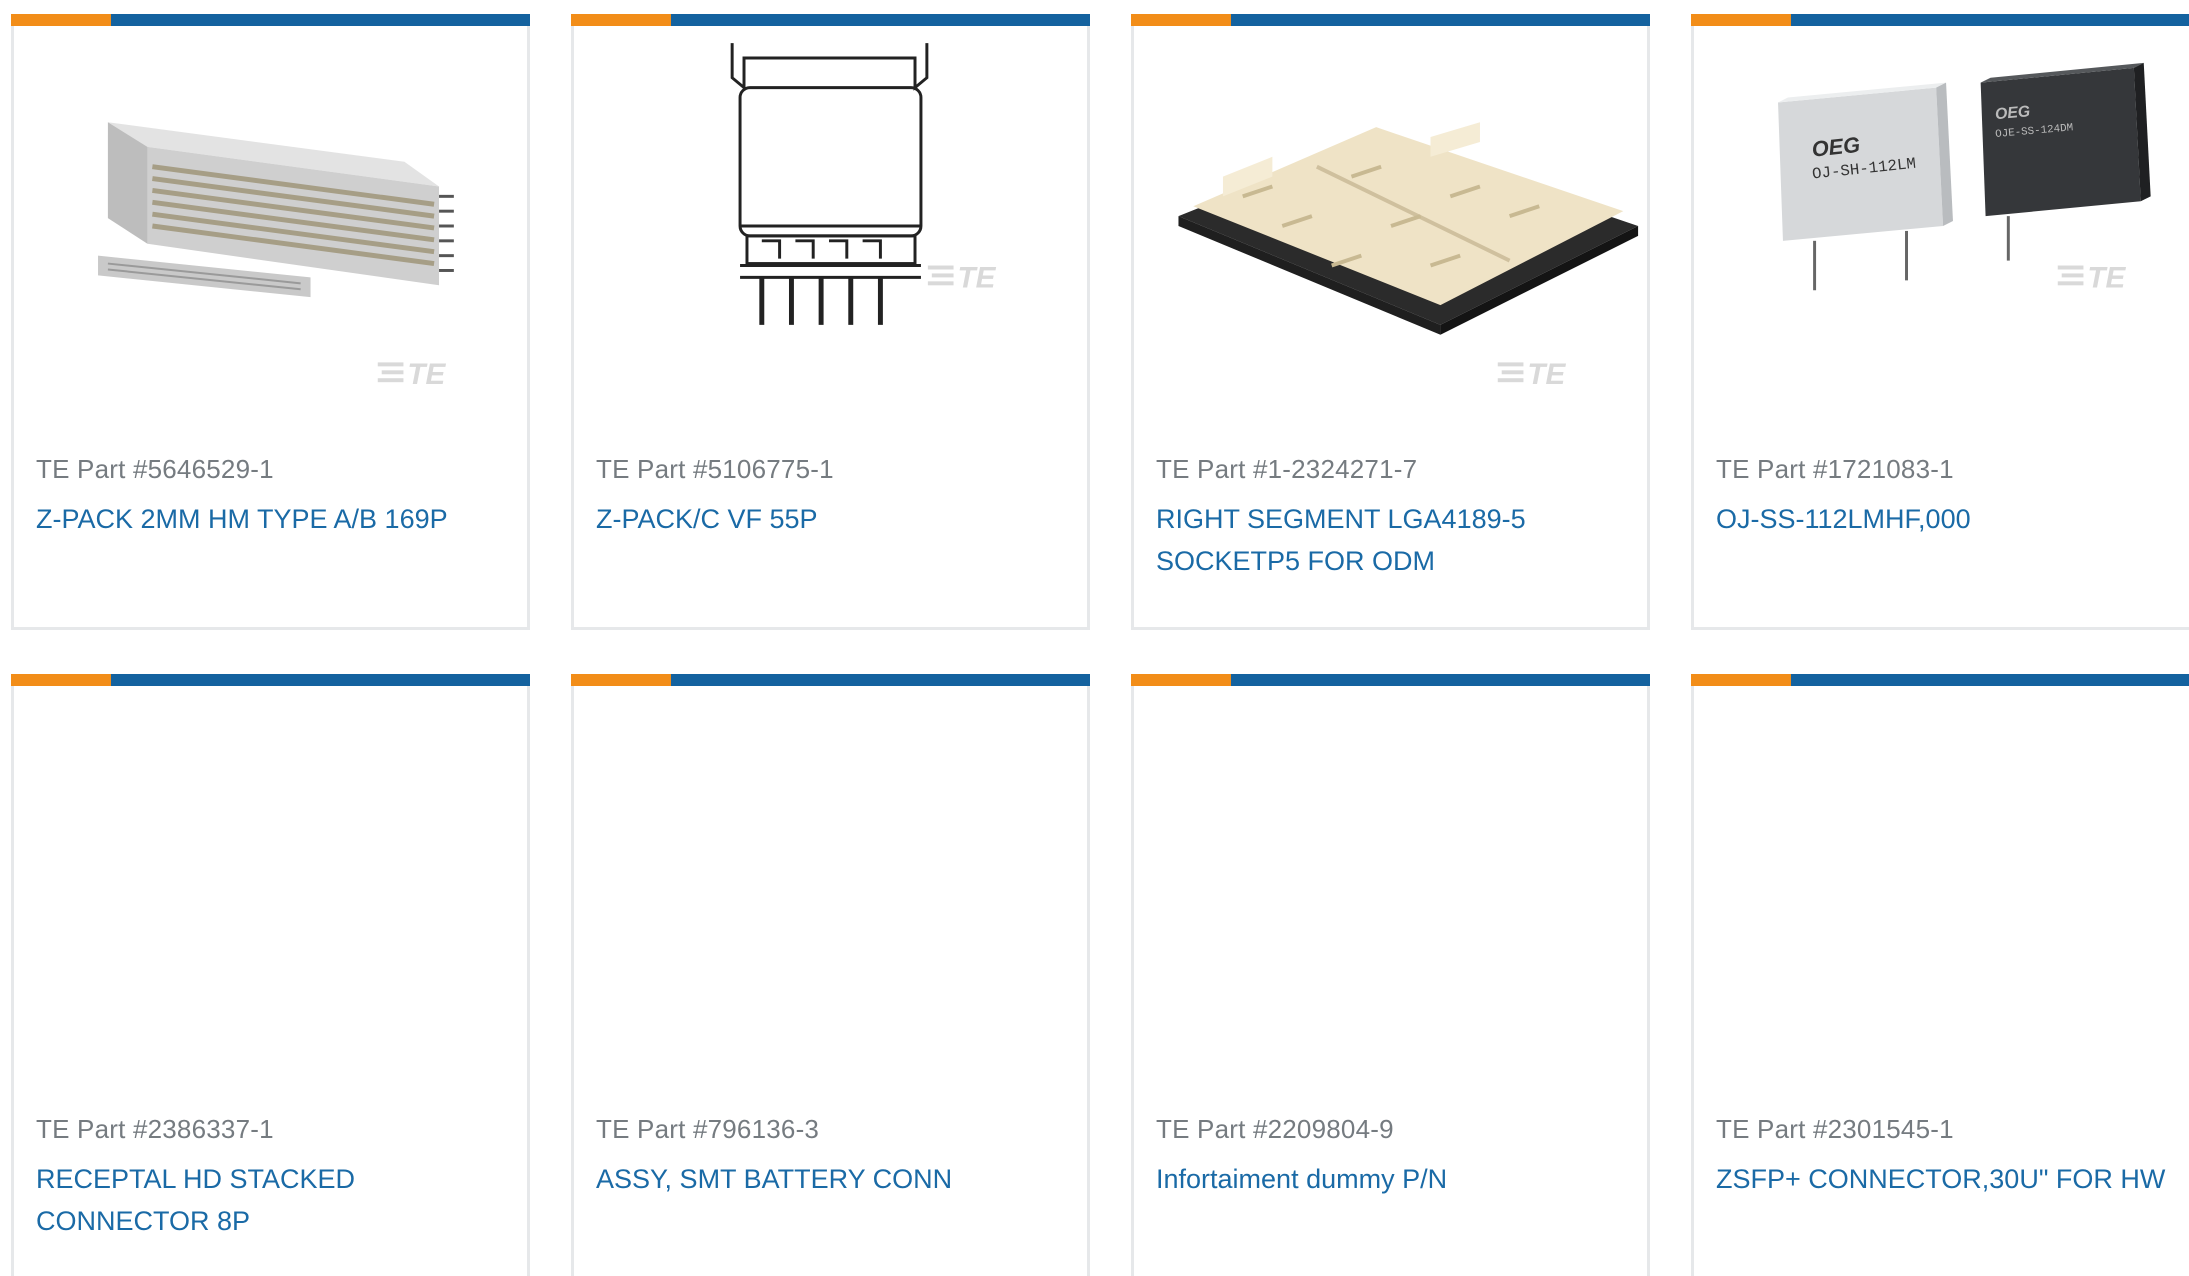  Describe the element at coordinates (831, 1179) in the screenshot. I see `product-name-link: ASSY, SMT BATTERY CONN` at that location.